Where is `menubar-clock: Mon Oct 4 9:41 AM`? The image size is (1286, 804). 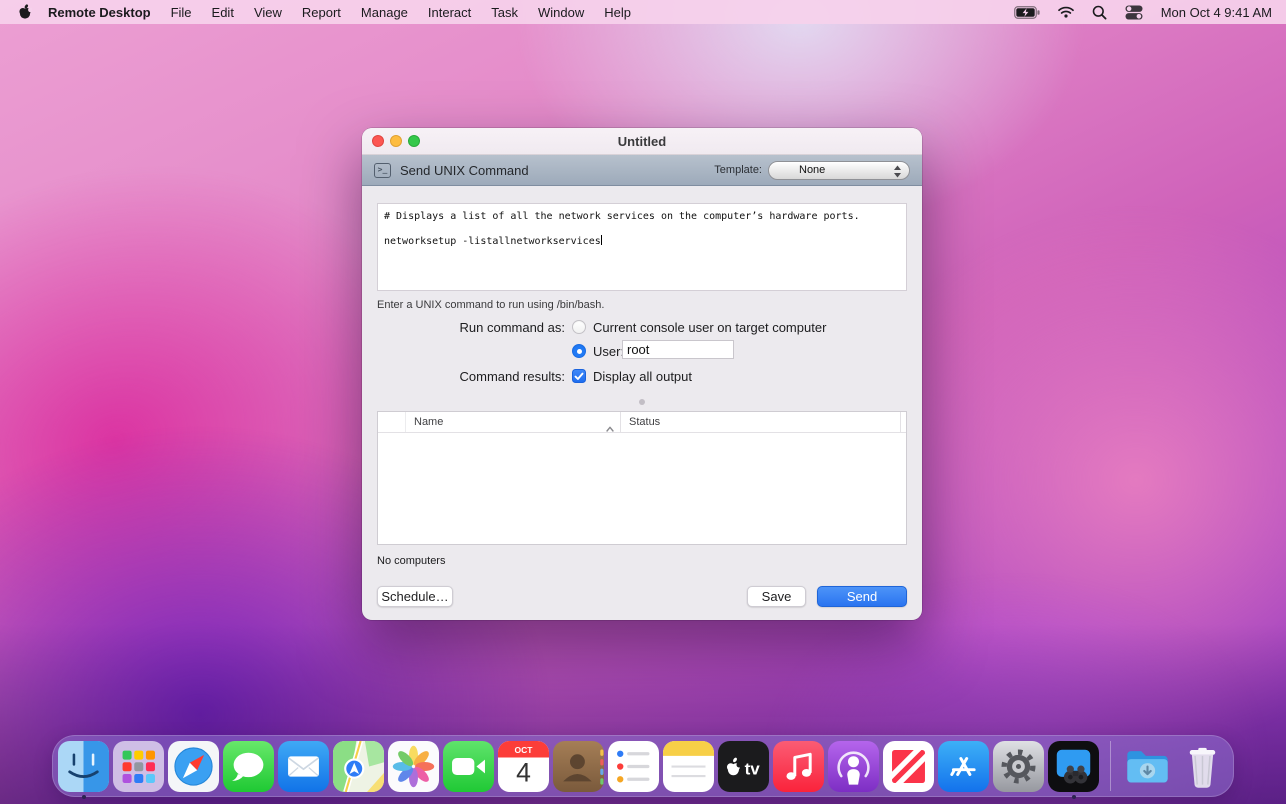 menubar-clock: Mon Oct 4 9:41 AM is located at coordinates (1216, 12).